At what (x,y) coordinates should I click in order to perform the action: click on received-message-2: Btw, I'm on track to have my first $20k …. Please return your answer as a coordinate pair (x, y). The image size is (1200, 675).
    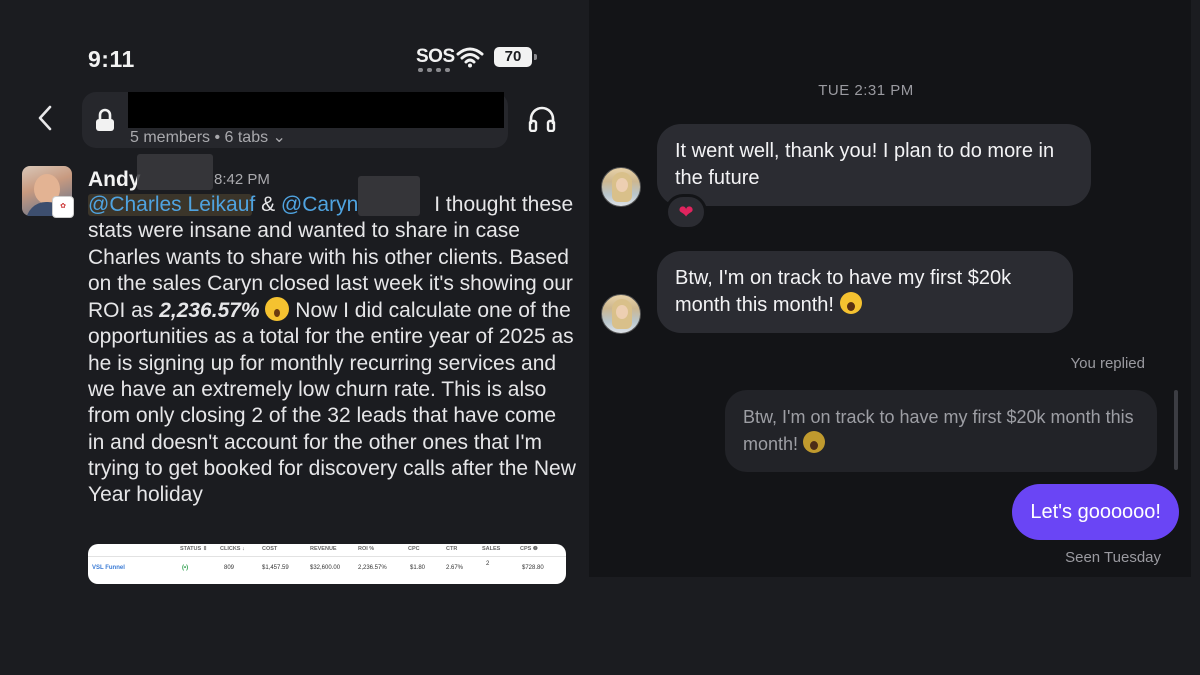
    Looking at the image, I should click on (865, 292).